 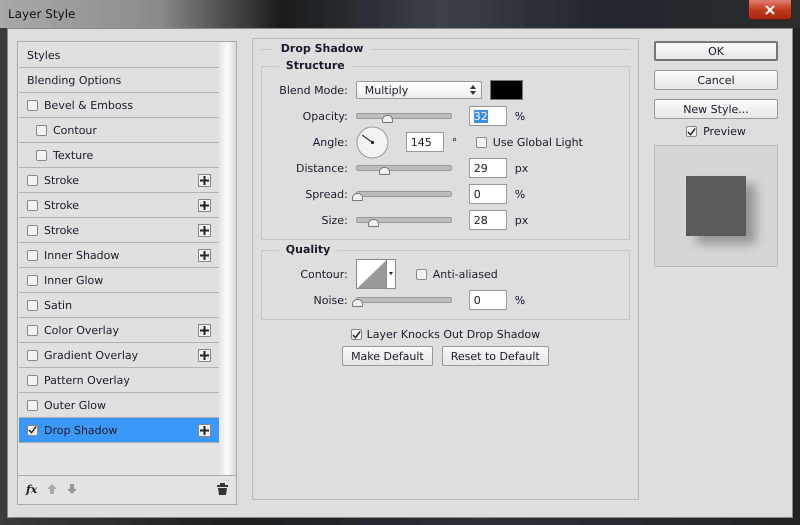 What do you see at coordinates (724, 131) in the screenshot?
I see `checkbox-label: Preview` at bounding box center [724, 131].